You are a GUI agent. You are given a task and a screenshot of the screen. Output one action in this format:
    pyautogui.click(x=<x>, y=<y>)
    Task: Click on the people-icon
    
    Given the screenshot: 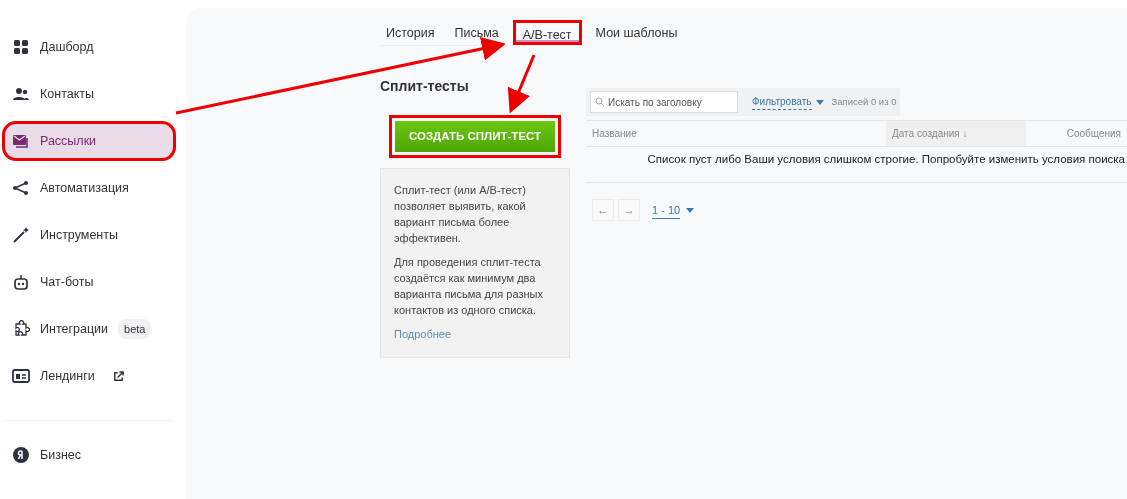 What is the action you would take?
    pyautogui.click(x=21, y=94)
    